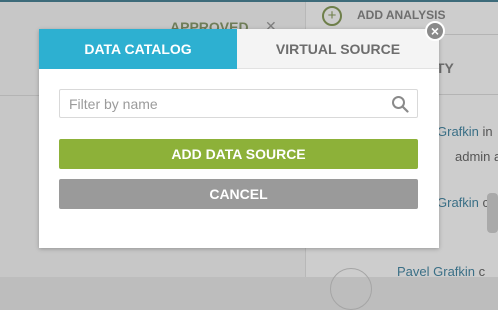  Describe the element at coordinates (332, 16) in the screenshot. I see `add-circle-icon: +` at that location.